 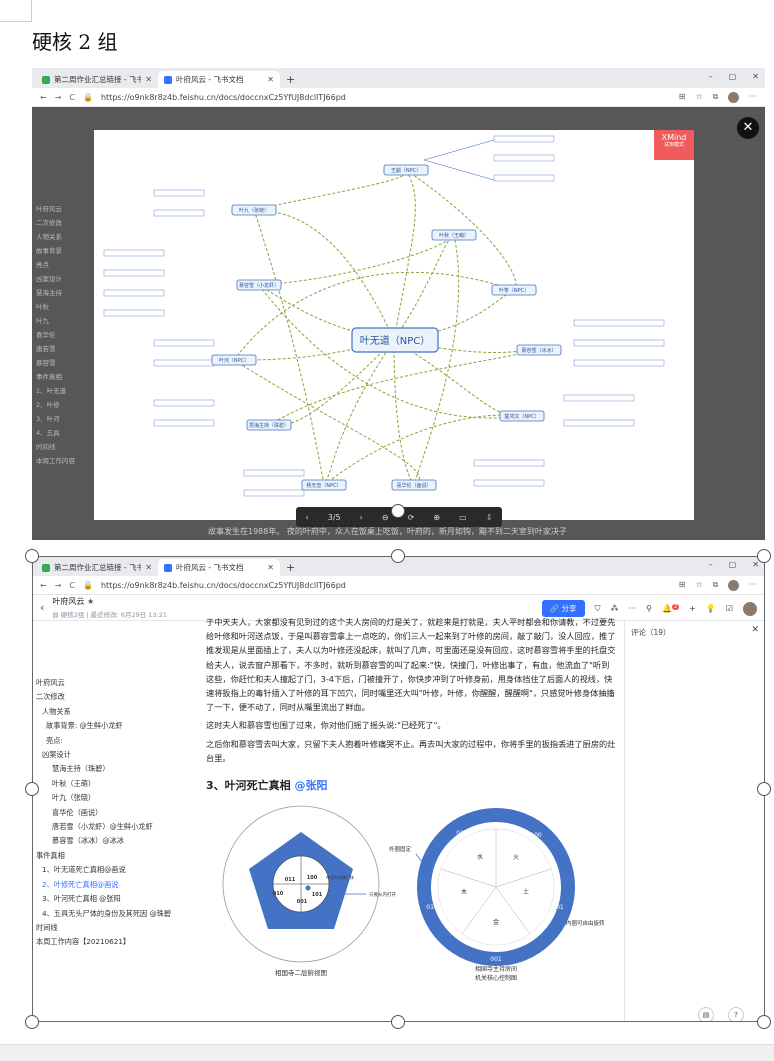 What do you see at coordinates (16, 11) in the screenshot?
I see `top-left-cell-frame` at bounding box center [16, 11].